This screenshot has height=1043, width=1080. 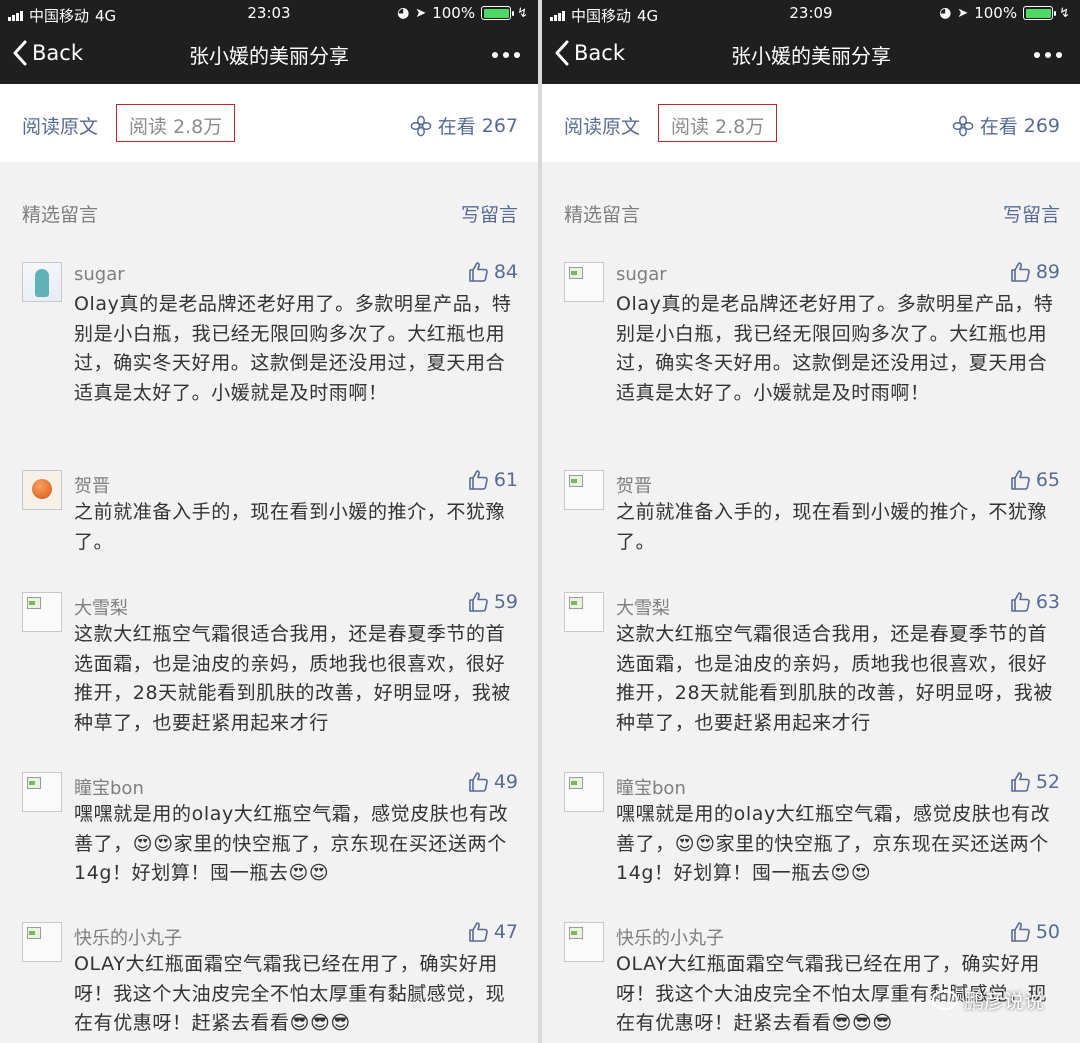 What do you see at coordinates (492, 602) in the screenshot?
I see `like-button: 59` at bounding box center [492, 602].